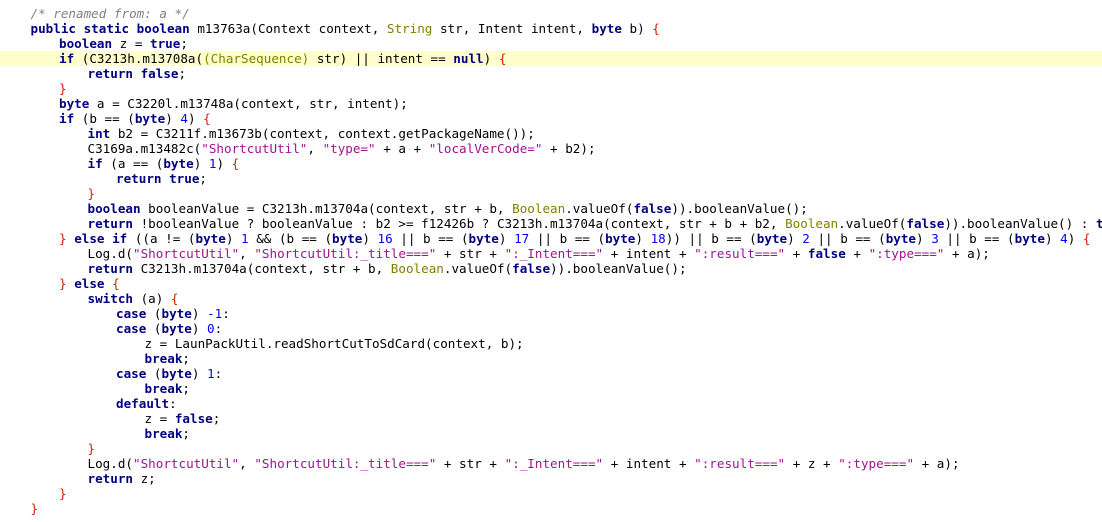 The height and width of the screenshot is (522, 1102). Describe the element at coordinates (184, 118) in the screenshot. I see `code-token: 4` at that location.